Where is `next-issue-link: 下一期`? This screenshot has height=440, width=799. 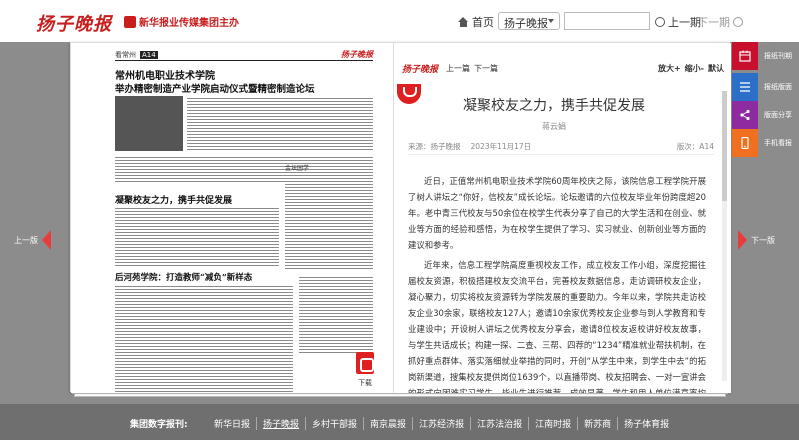
next-issue-link: 下一期 is located at coordinates (720, 22).